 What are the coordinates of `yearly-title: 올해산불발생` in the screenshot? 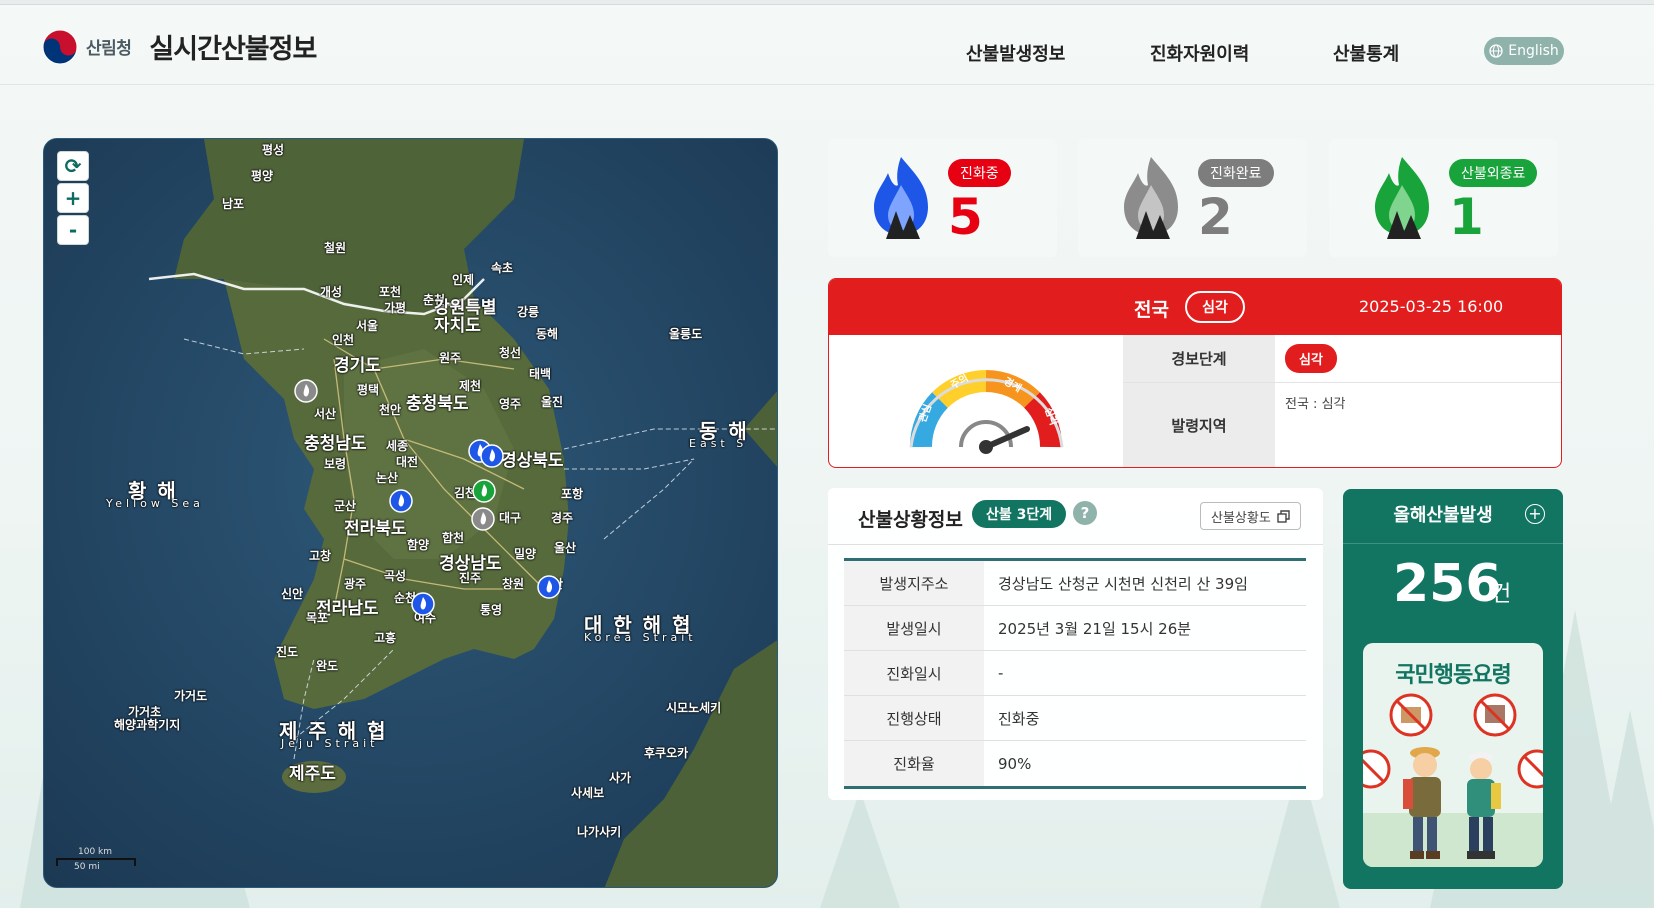 It's located at (1443, 515).